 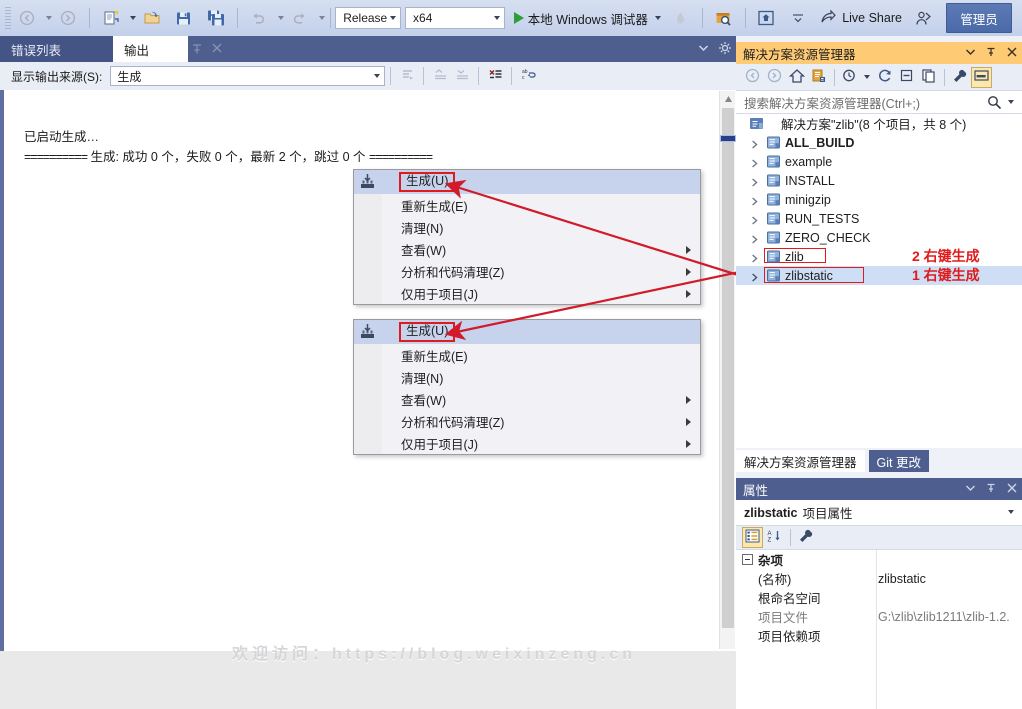 I want to click on bottom-tab-git-changes: Git 更改, so click(x=898, y=461).